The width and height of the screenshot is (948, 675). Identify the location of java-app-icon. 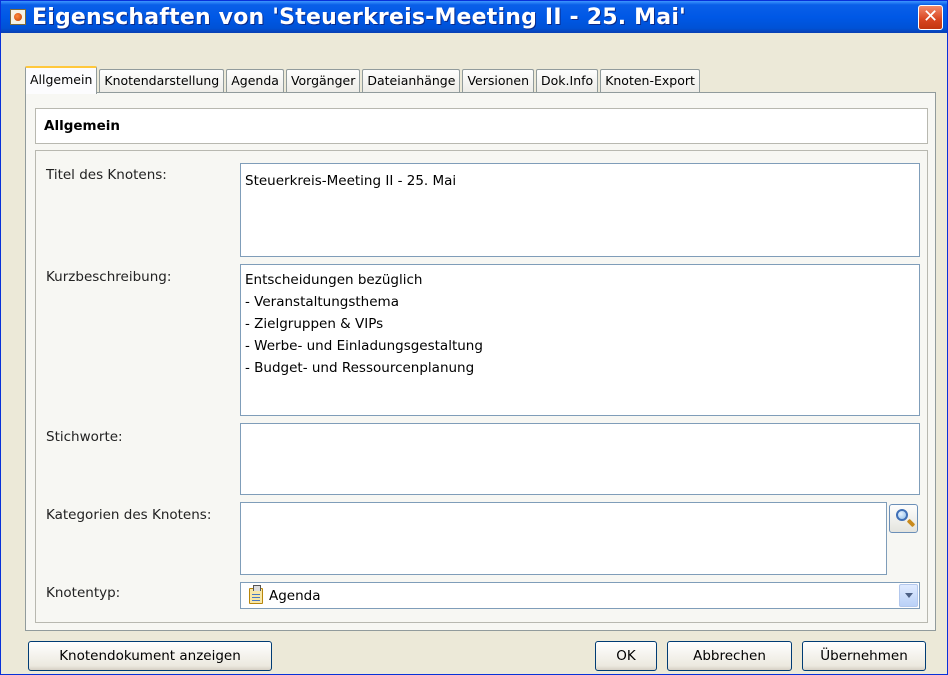
(18, 17).